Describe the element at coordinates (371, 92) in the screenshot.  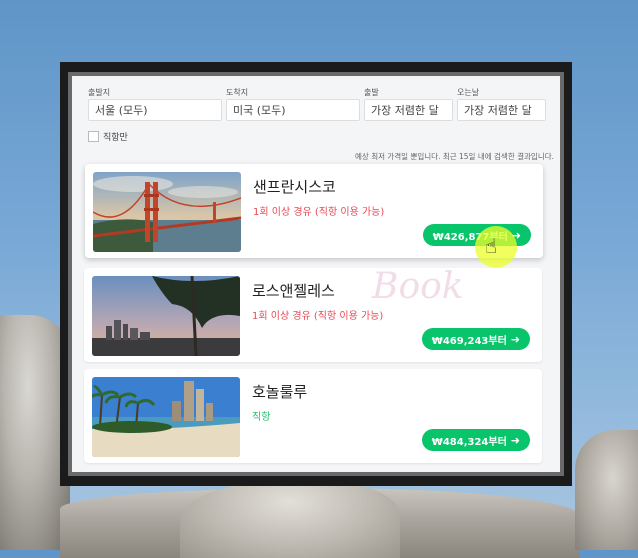
I see `depart-label: 출발` at that location.